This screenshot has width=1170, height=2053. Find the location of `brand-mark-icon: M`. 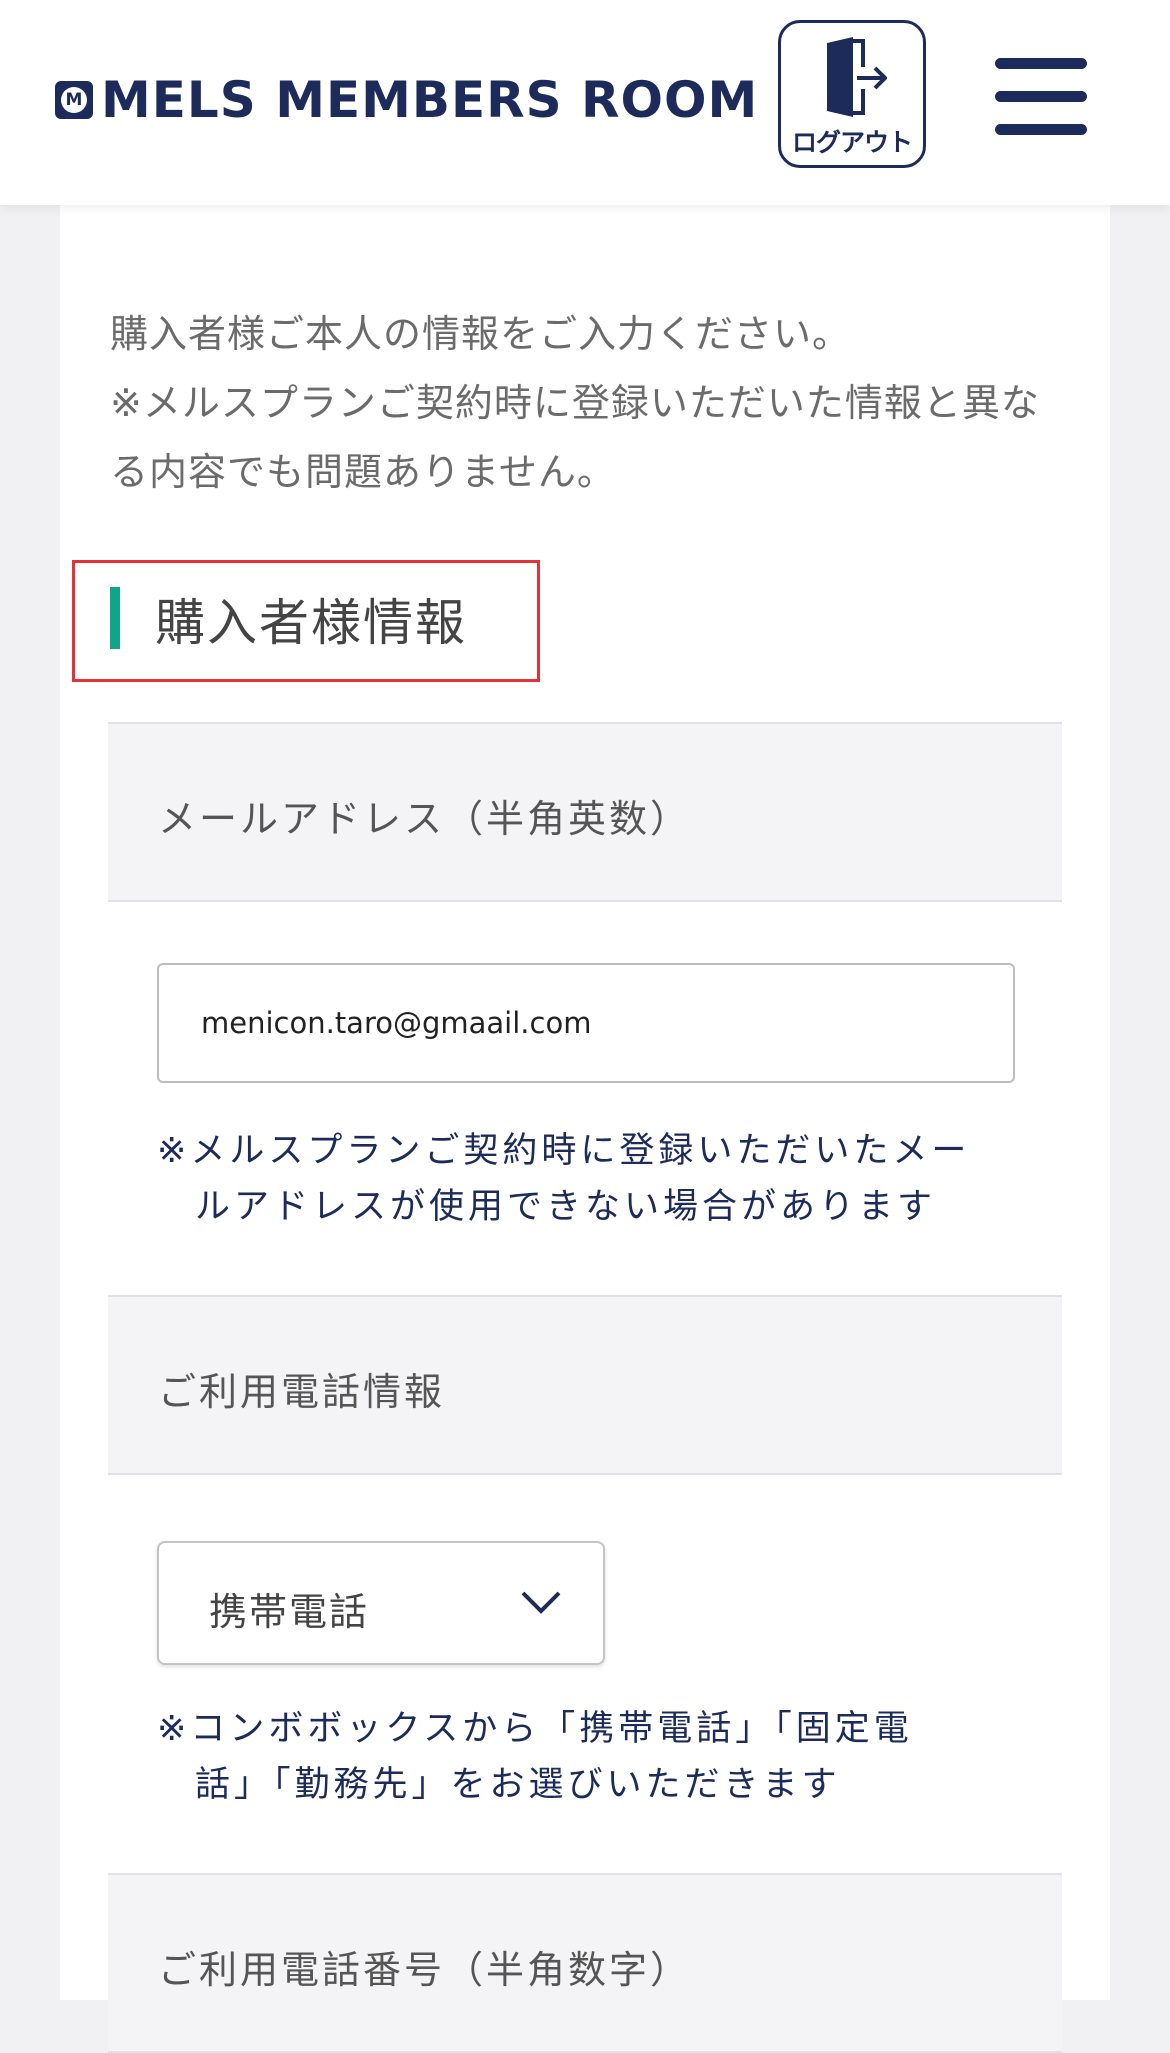

brand-mark-icon: M is located at coordinates (74, 100).